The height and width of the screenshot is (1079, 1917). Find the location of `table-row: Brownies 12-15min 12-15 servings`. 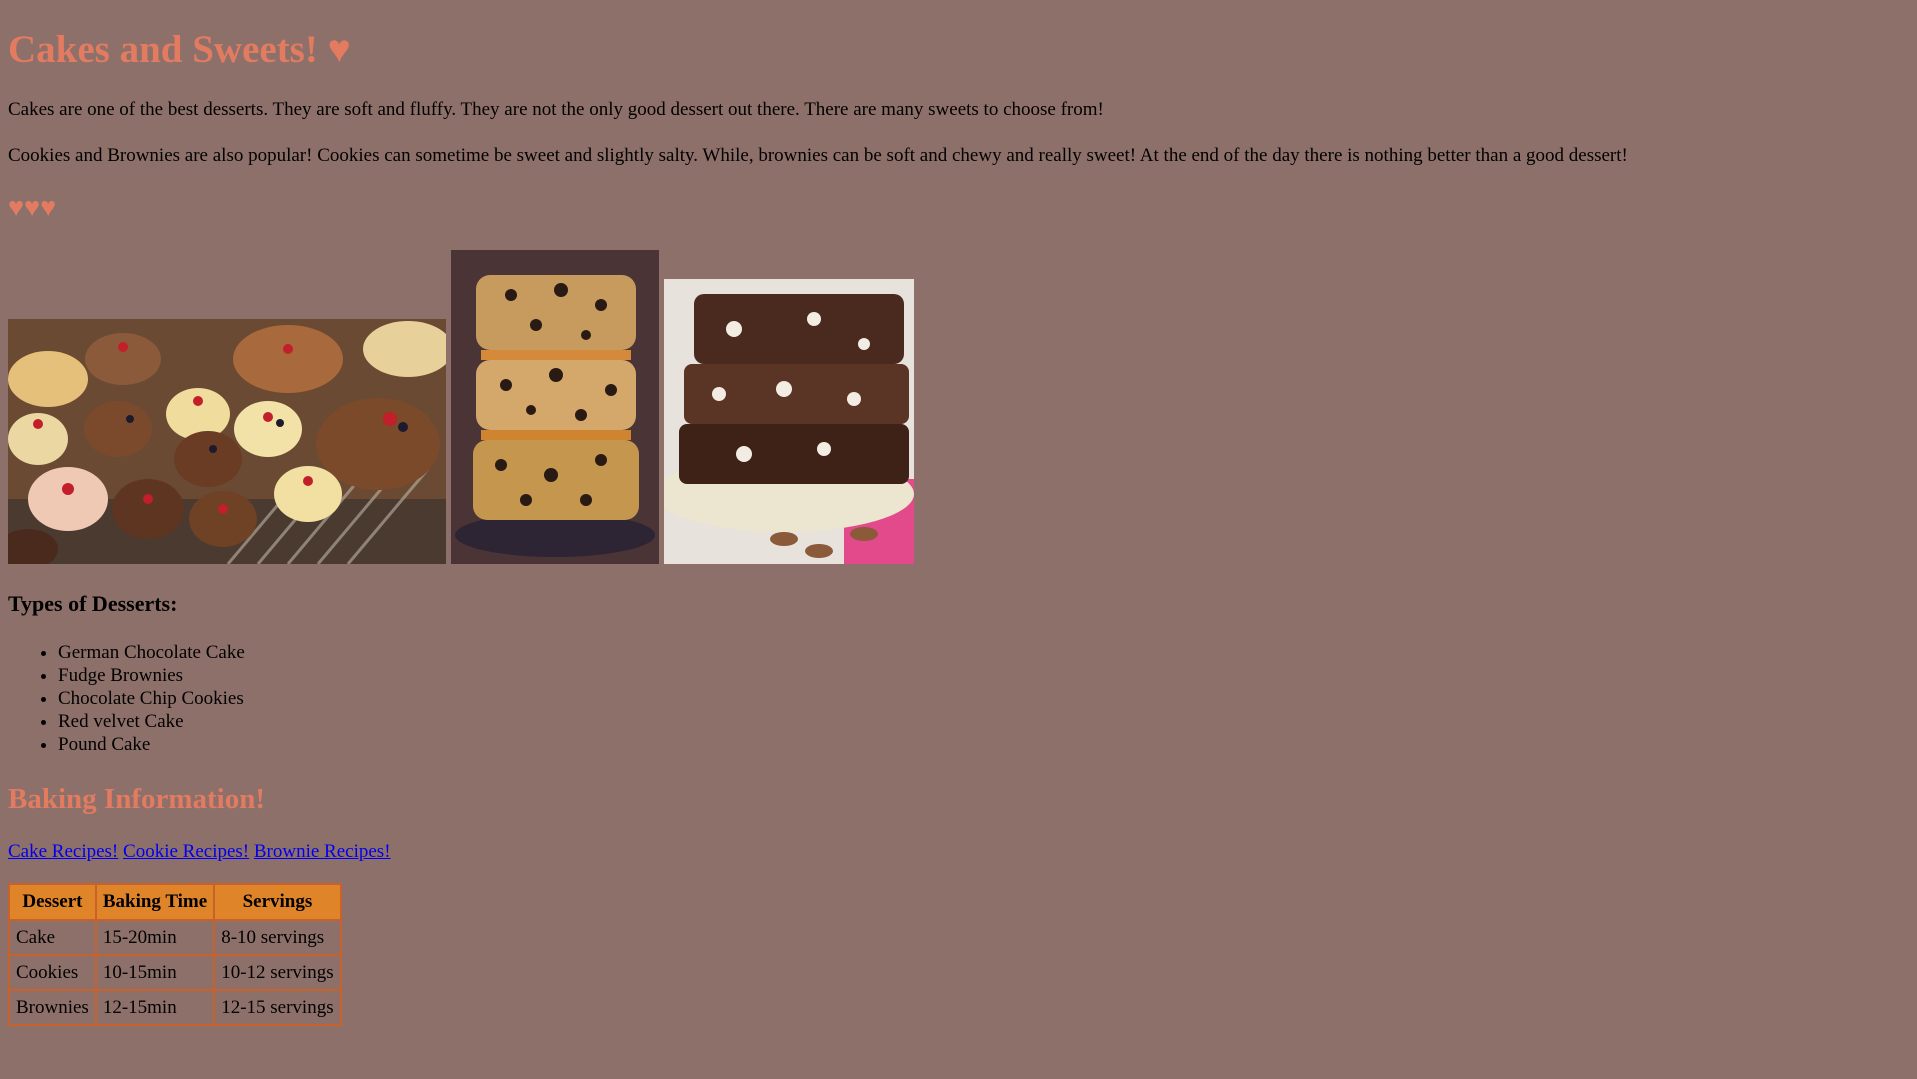

table-row: Brownies 12-15min 12-15 servings is located at coordinates (175, 1007).